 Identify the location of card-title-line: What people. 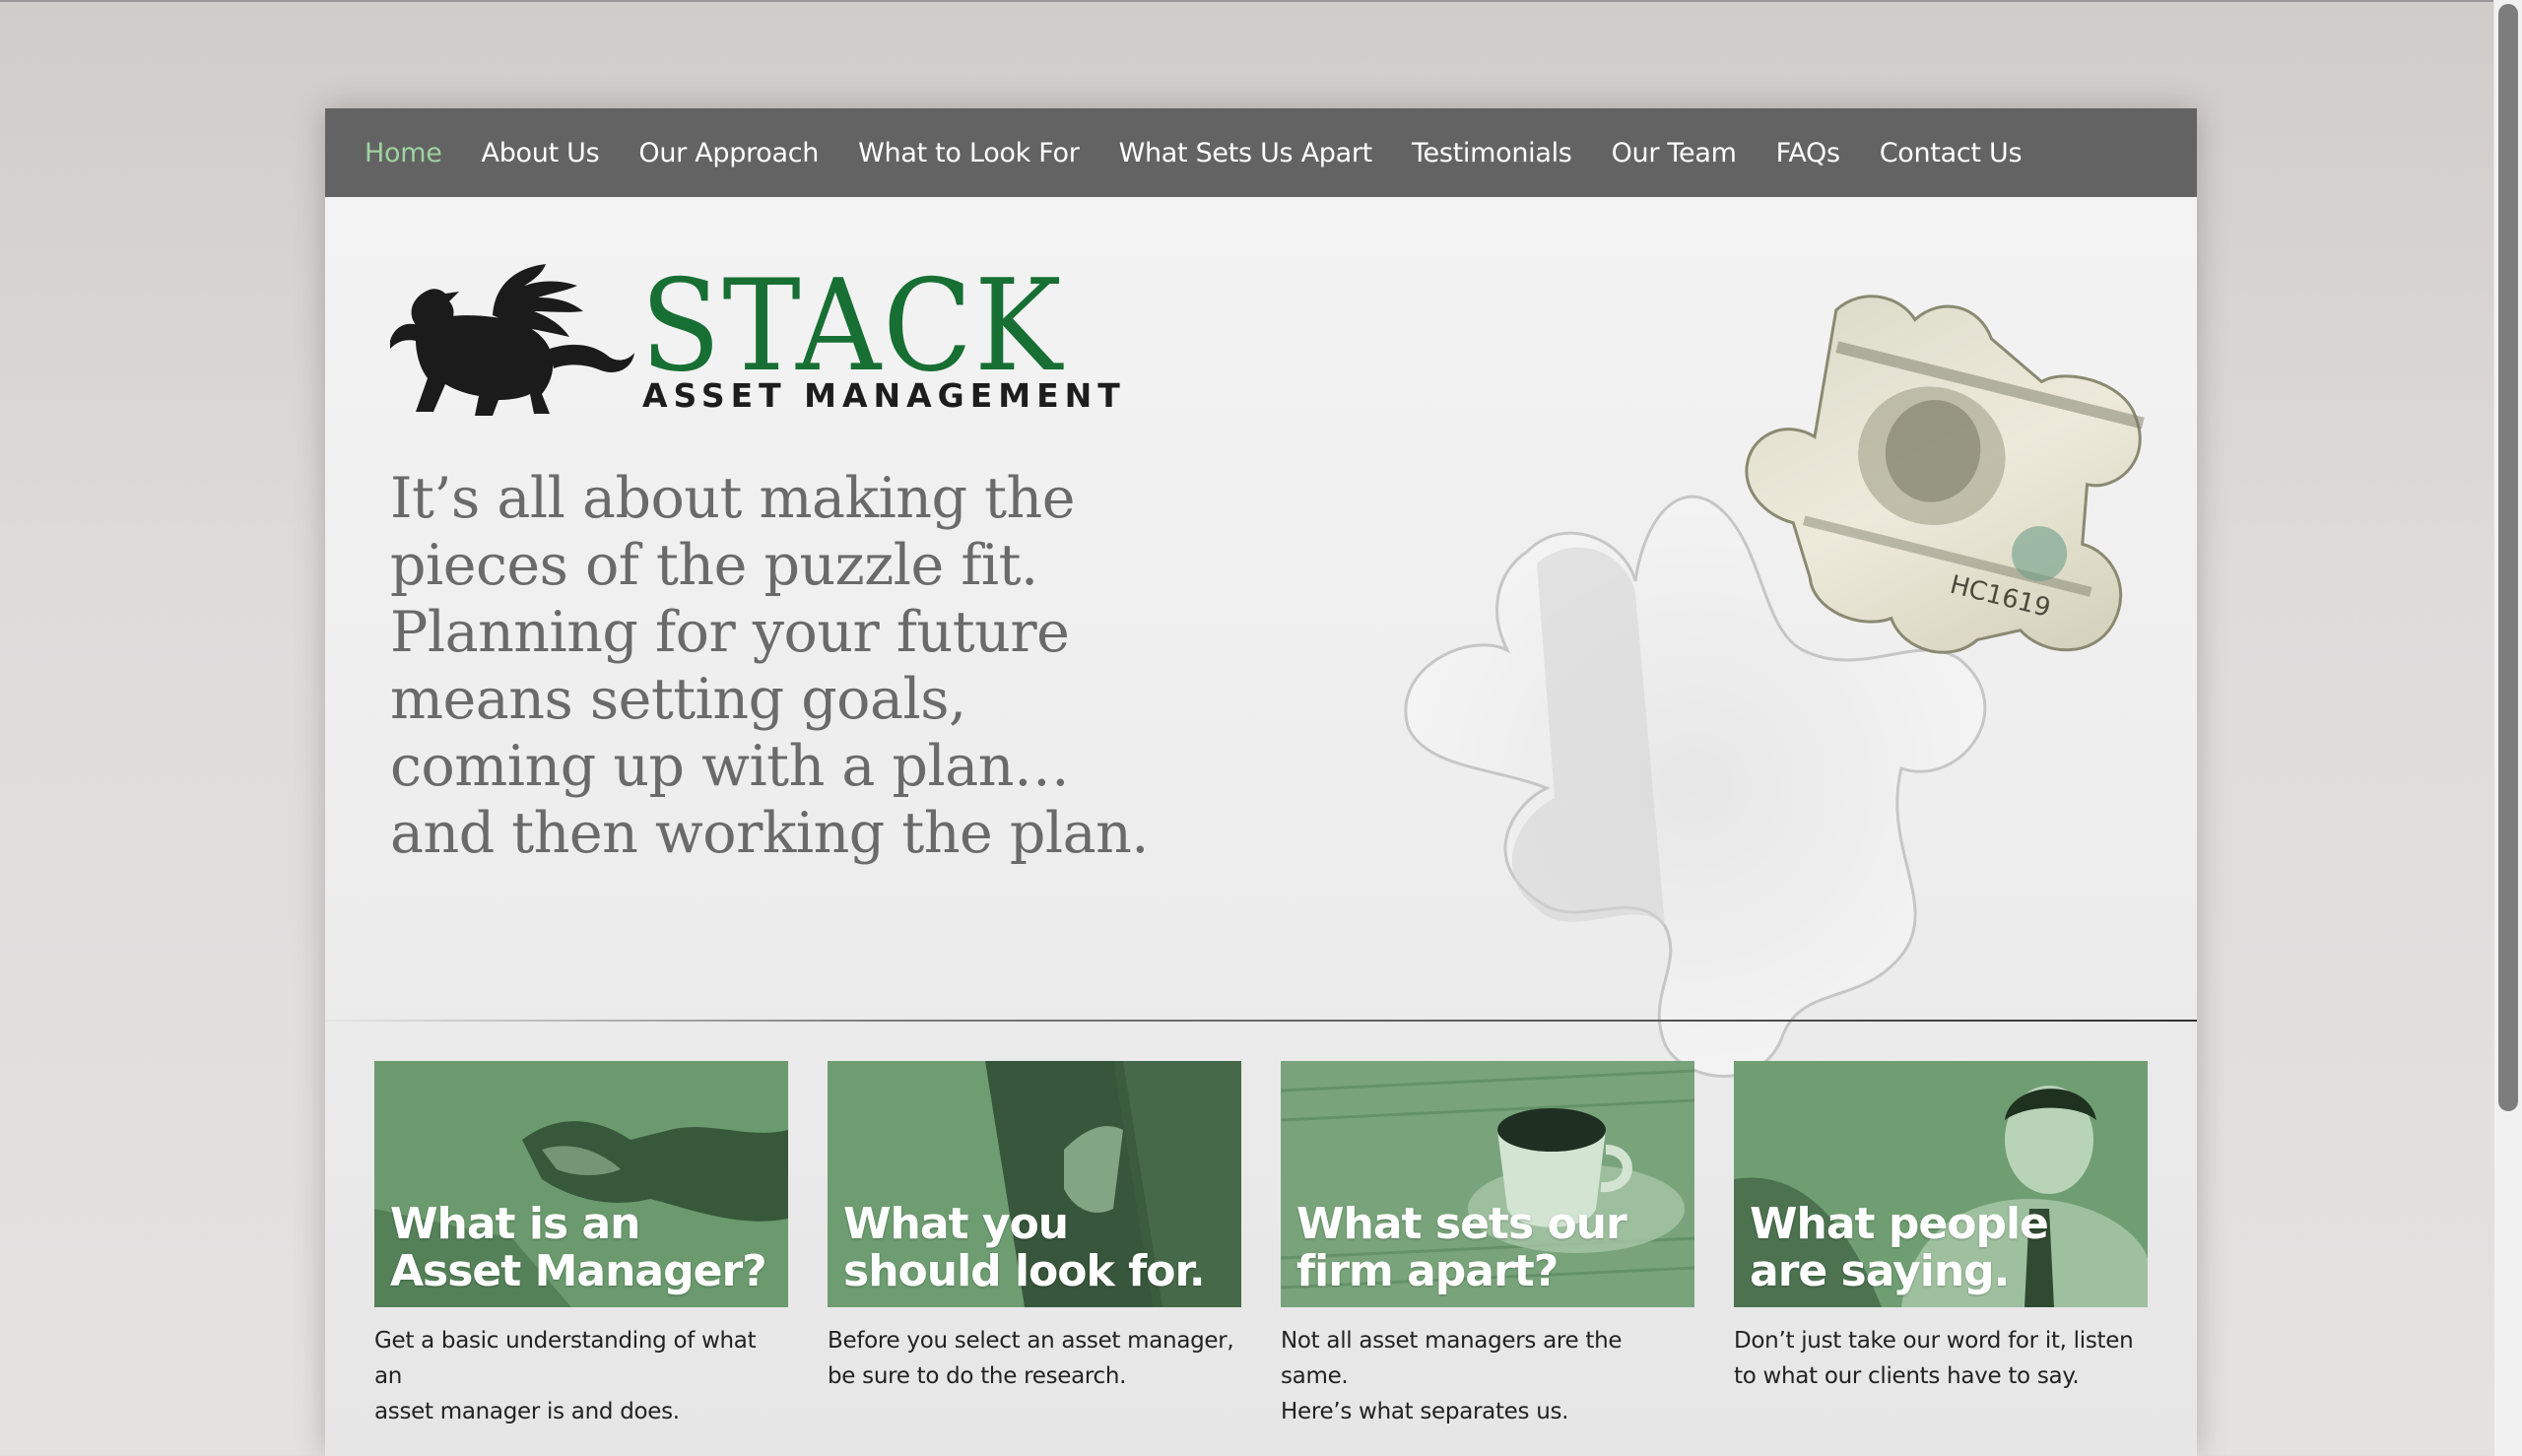
(1899, 1224).